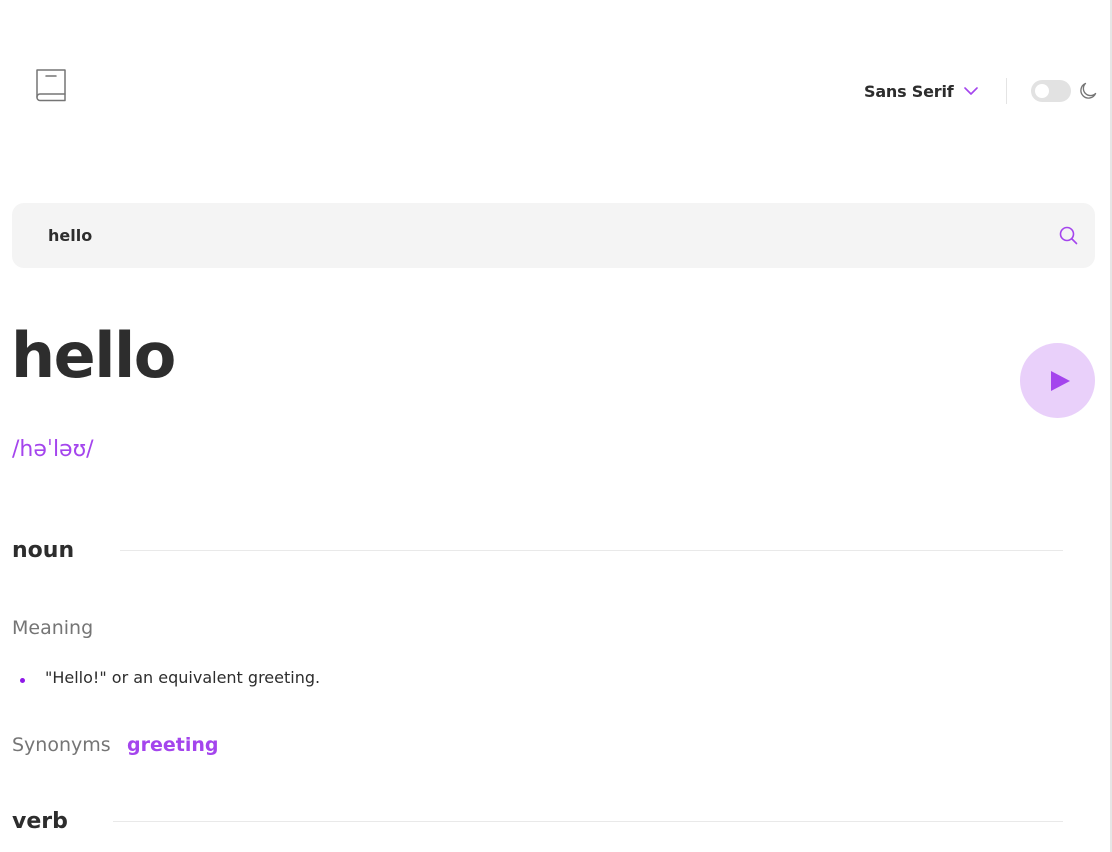 The width and height of the screenshot is (1112, 852). I want to click on definition-item: "Hello!" or an equivalent greeting., so click(170, 678).